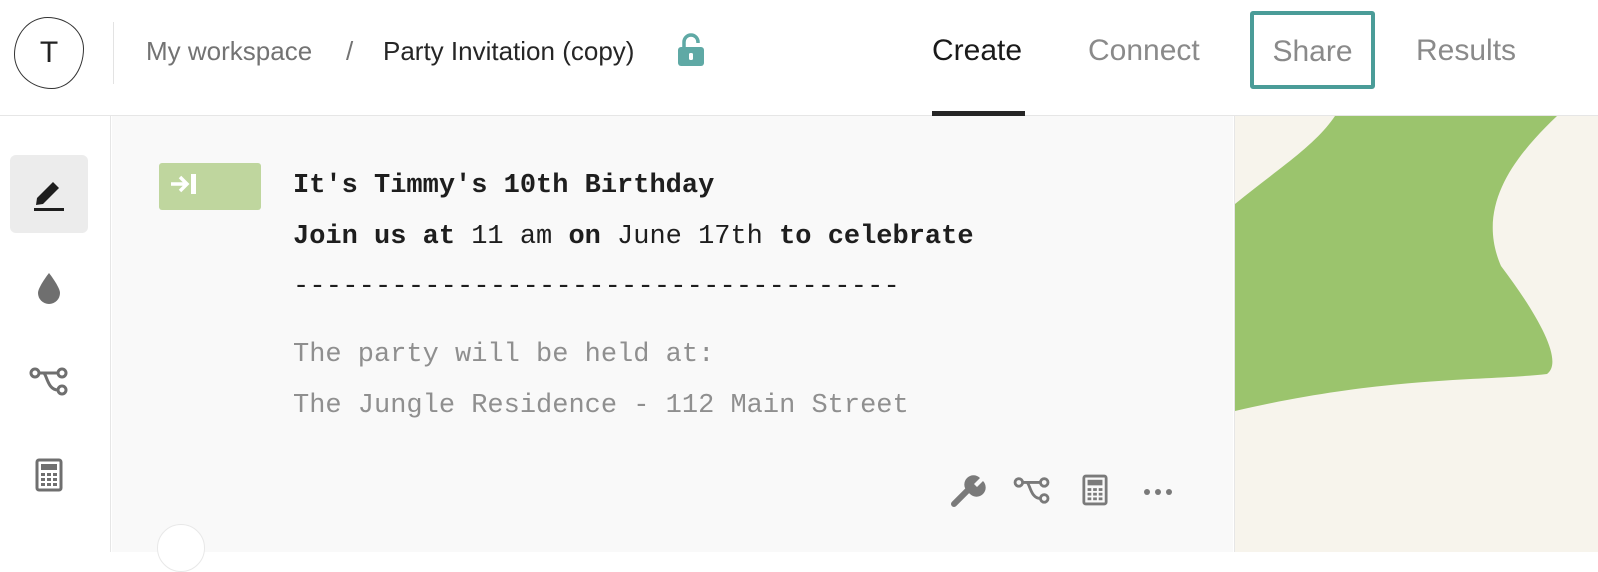 The image size is (1598, 572). What do you see at coordinates (229, 51) in the screenshot?
I see `breadcrumb-workspace: My workspace` at bounding box center [229, 51].